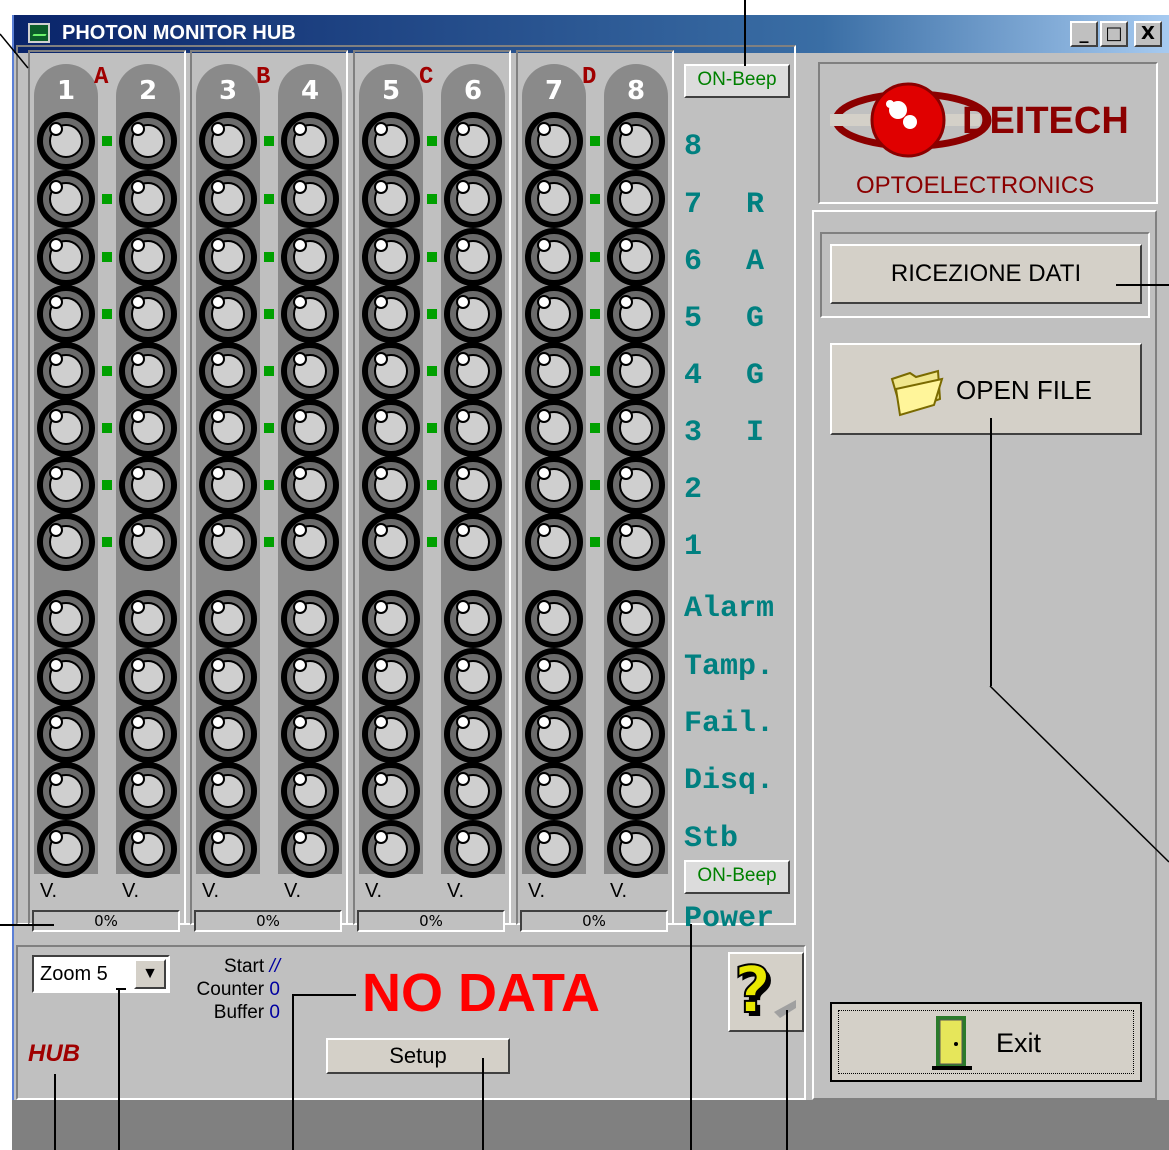 This screenshot has height=1150, width=1169. I want to click on exit-button: Exit, so click(986, 1042).